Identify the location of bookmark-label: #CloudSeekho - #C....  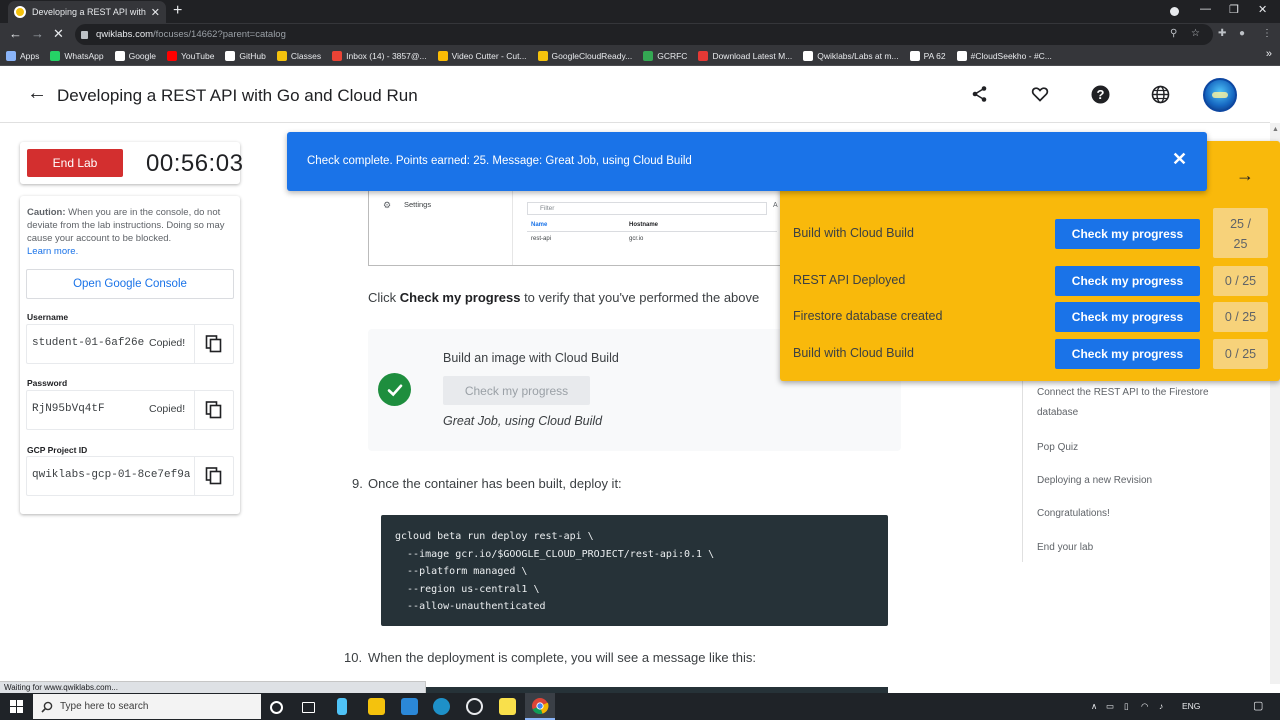
(1011, 55).